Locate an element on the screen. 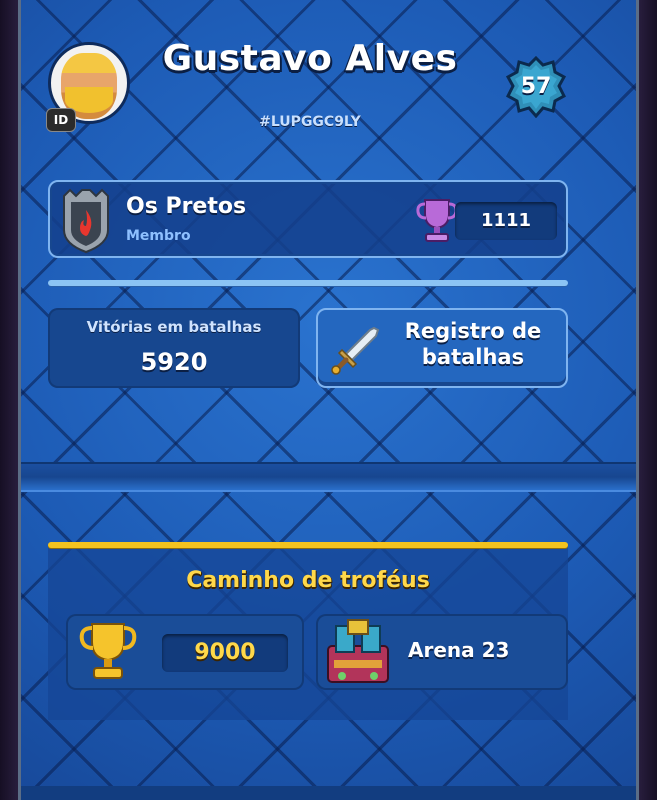 The width and height of the screenshot is (657, 800). wins-value: 5920 is located at coordinates (174, 362).